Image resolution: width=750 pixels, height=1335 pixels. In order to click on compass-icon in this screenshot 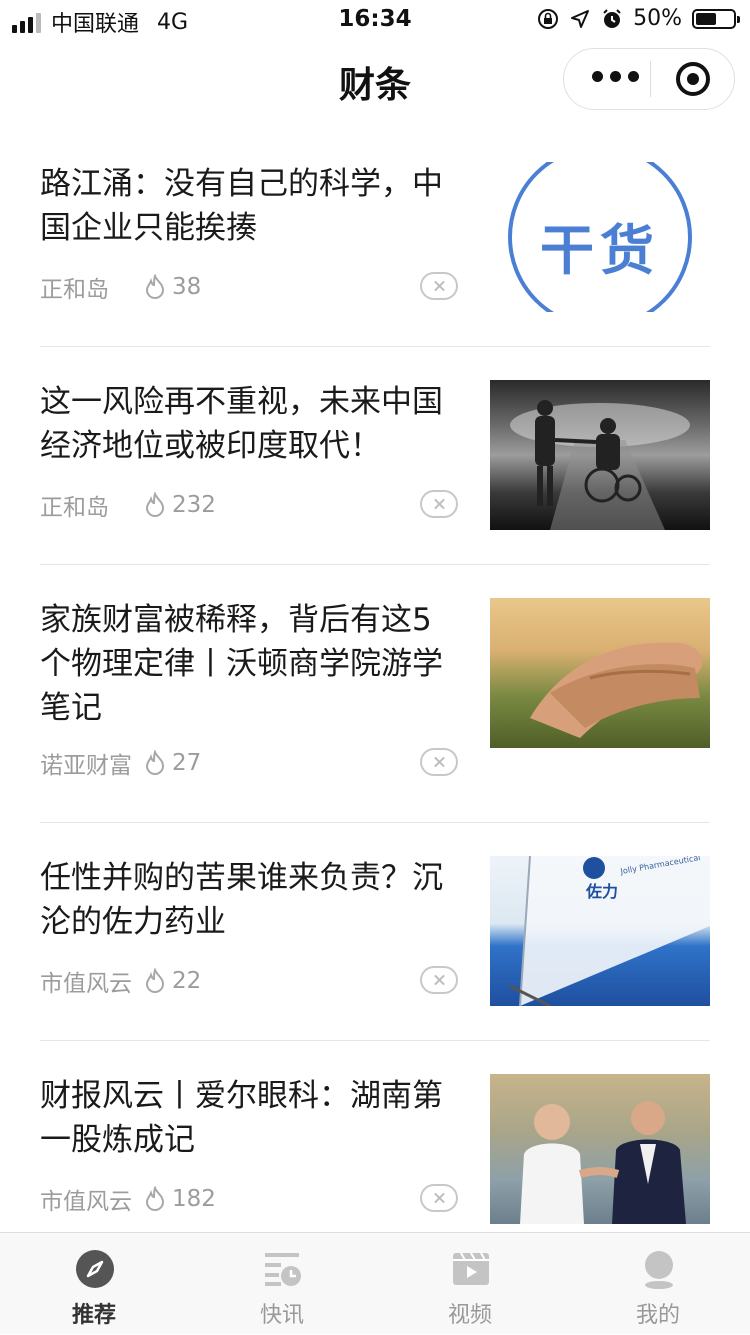, I will do `click(95, 1269)`.